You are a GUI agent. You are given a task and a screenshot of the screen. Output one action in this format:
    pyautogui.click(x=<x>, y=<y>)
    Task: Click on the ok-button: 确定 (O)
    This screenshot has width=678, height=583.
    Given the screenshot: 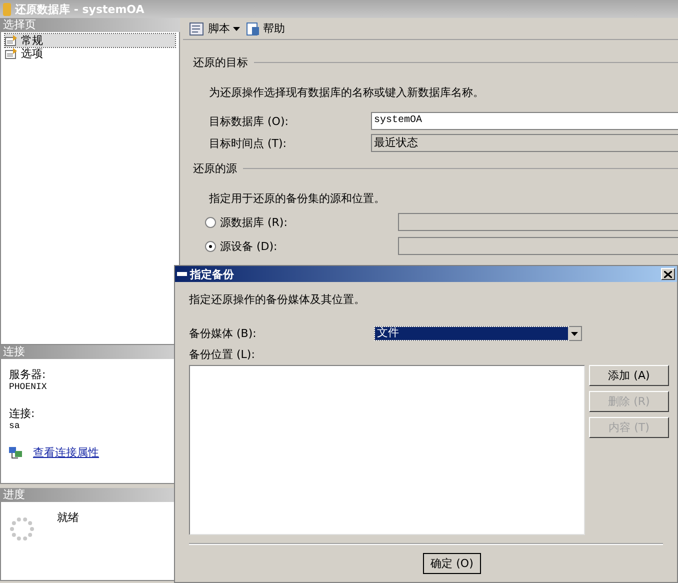 What is the action you would take?
    pyautogui.click(x=452, y=563)
    